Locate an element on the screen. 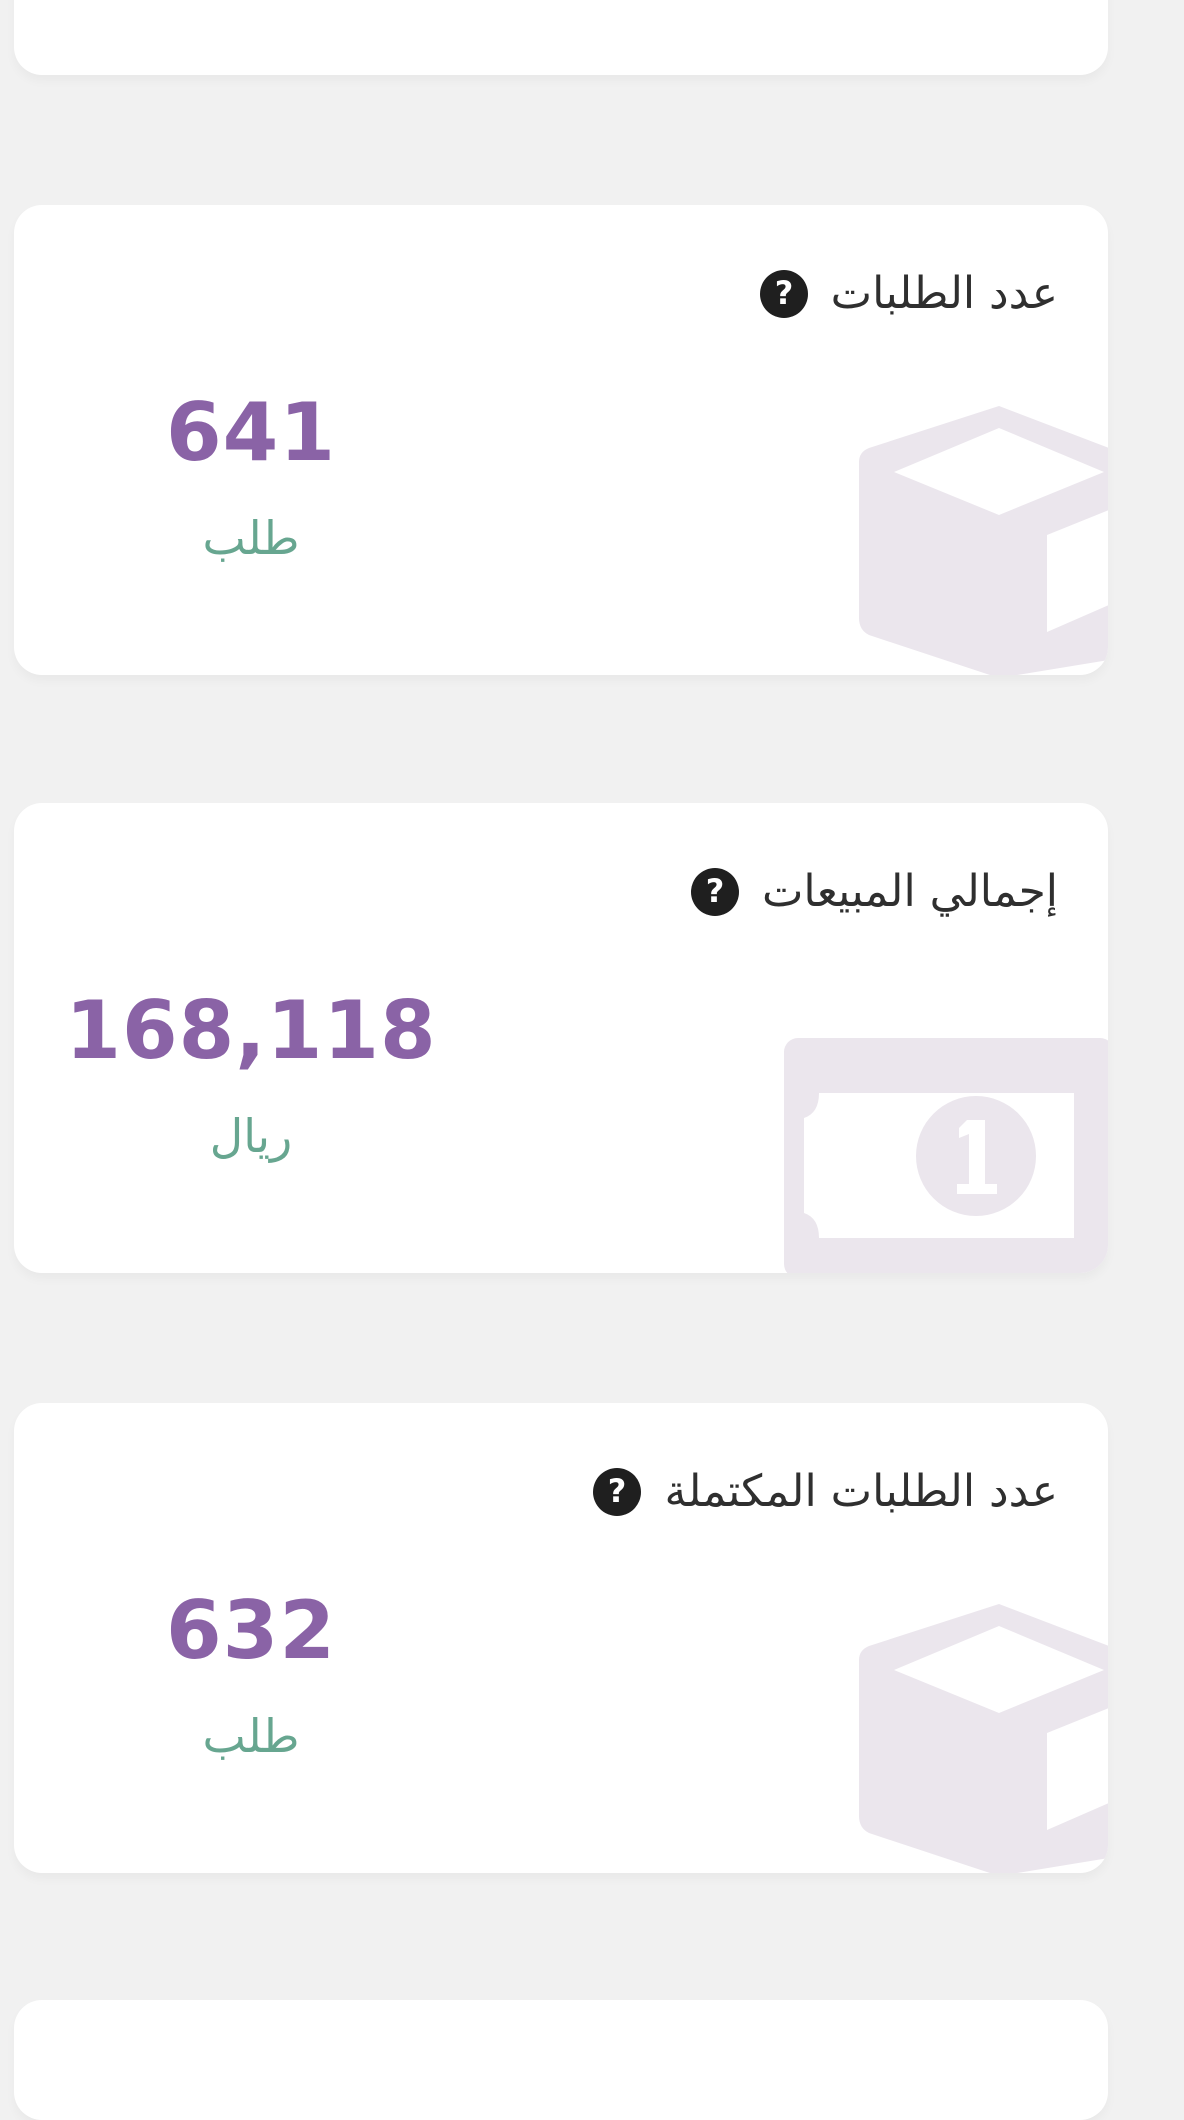  card-title-text: عدد الطلبات is located at coordinates (944, 293).